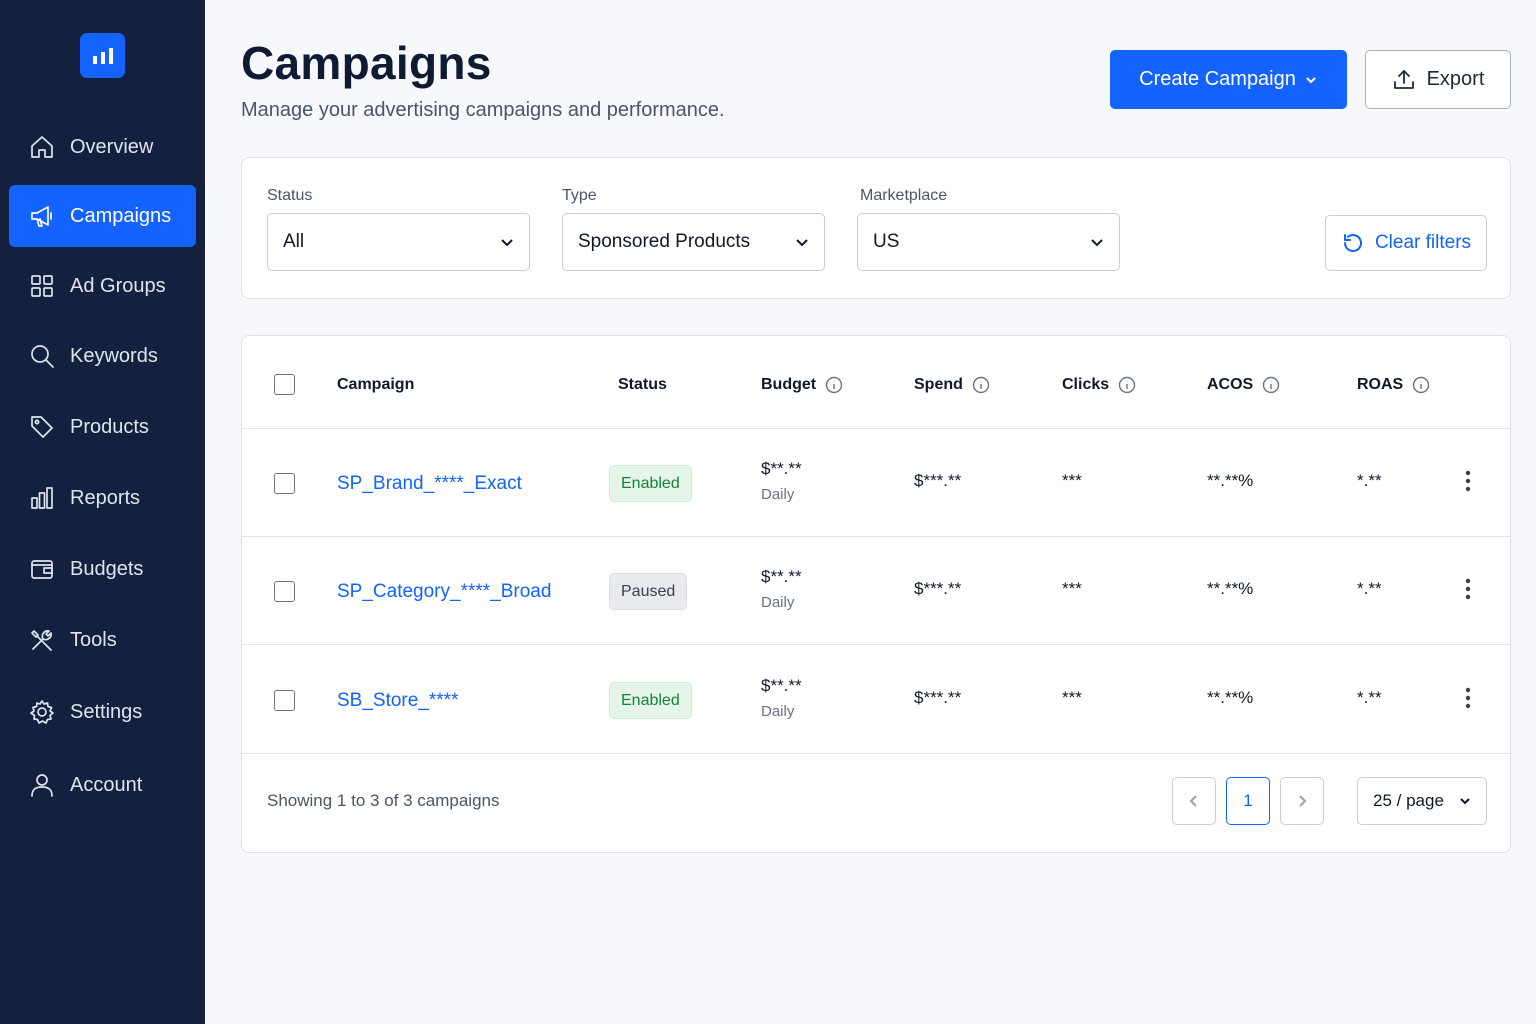 The width and height of the screenshot is (1536, 1024). Describe the element at coordinates (42, 712) in the screenshot. I see `gear-icon` at that location.